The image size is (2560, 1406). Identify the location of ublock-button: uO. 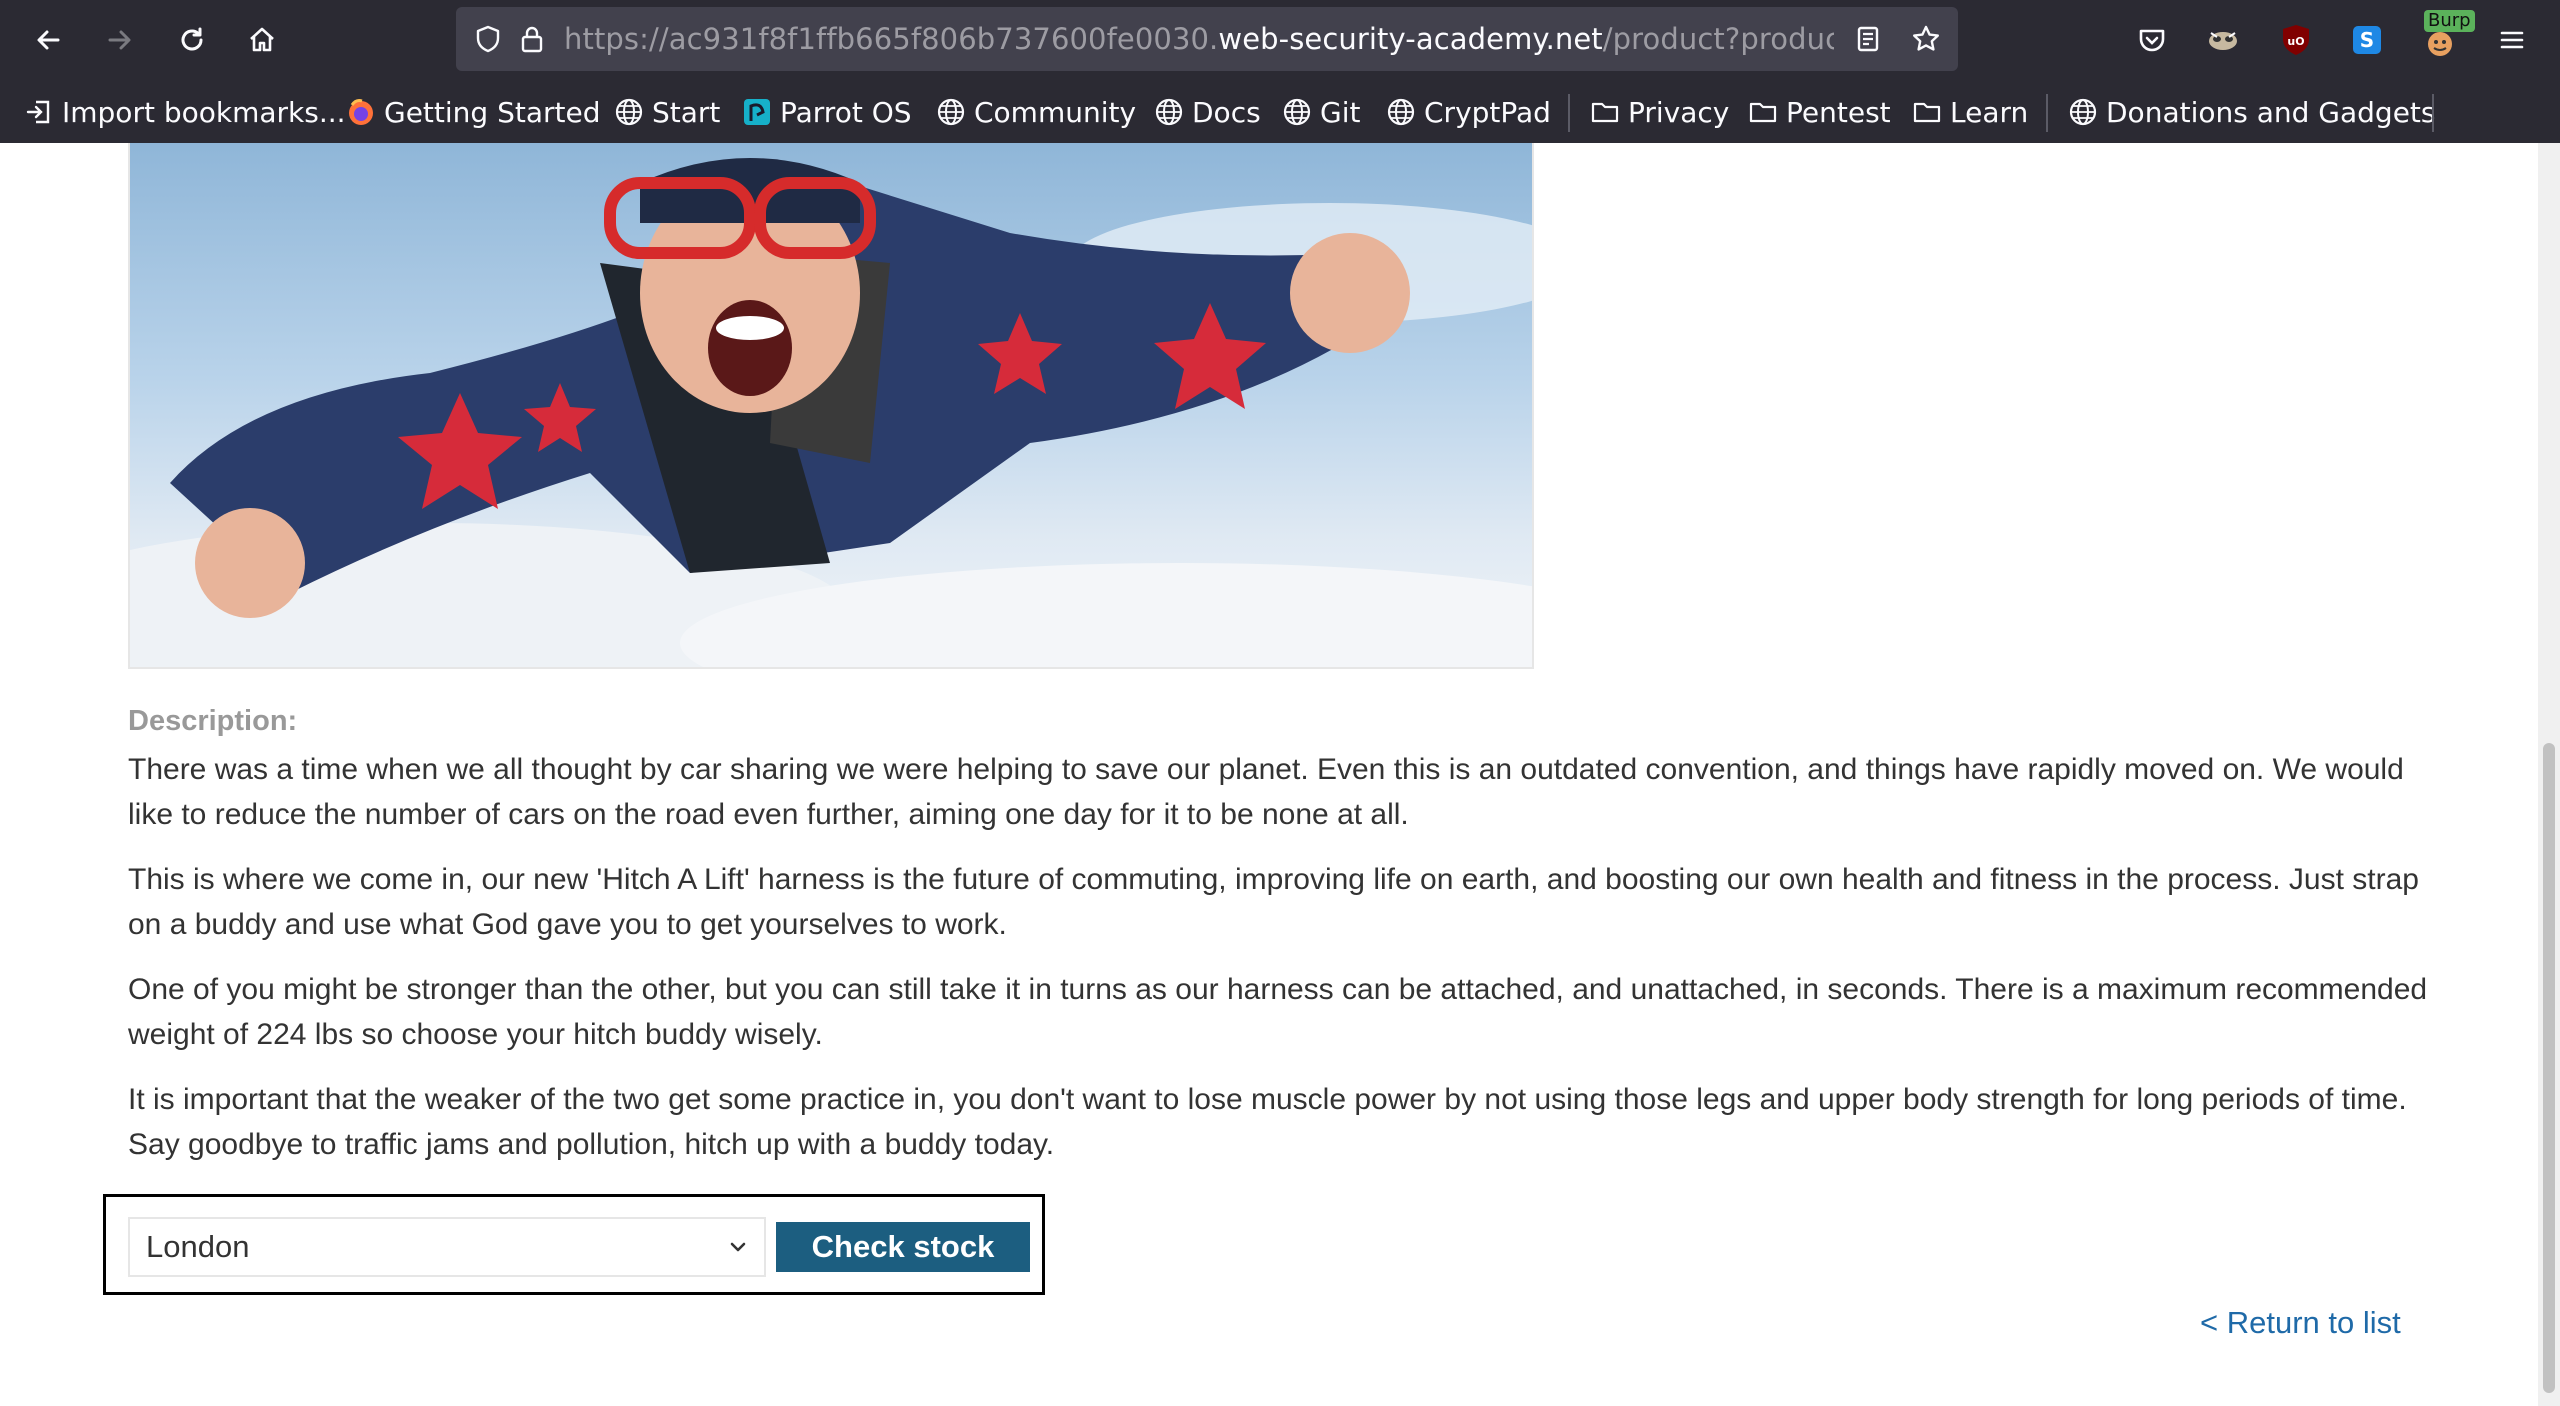
(2296, 40).